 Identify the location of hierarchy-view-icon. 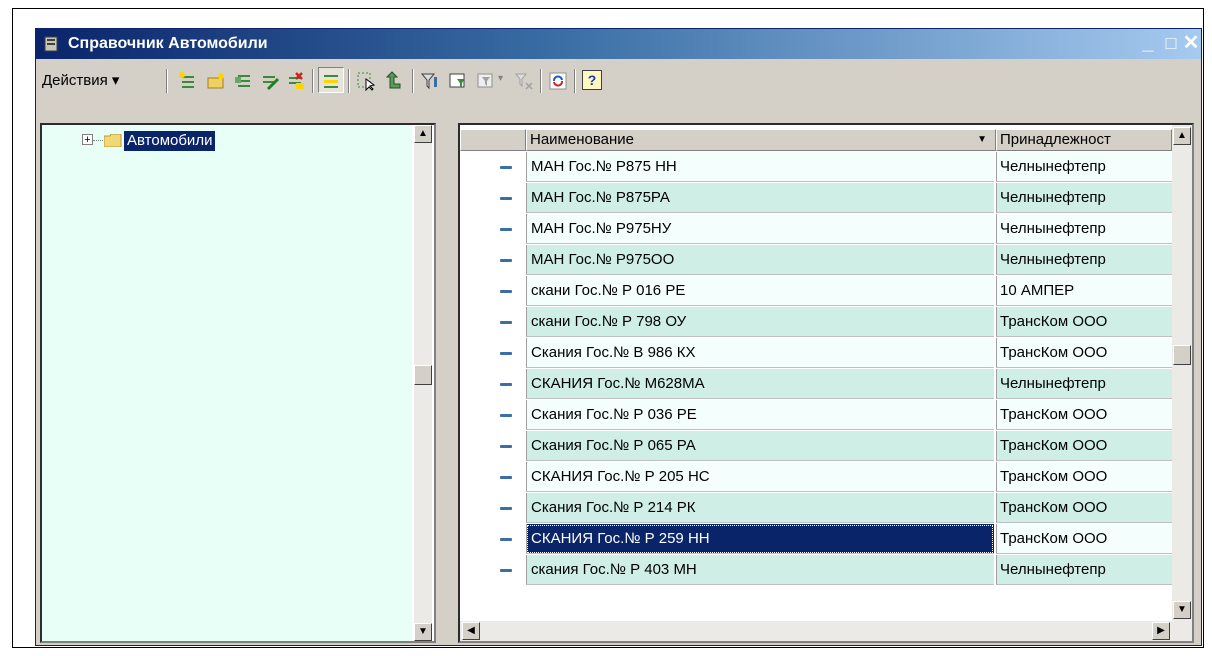
(331, 81).